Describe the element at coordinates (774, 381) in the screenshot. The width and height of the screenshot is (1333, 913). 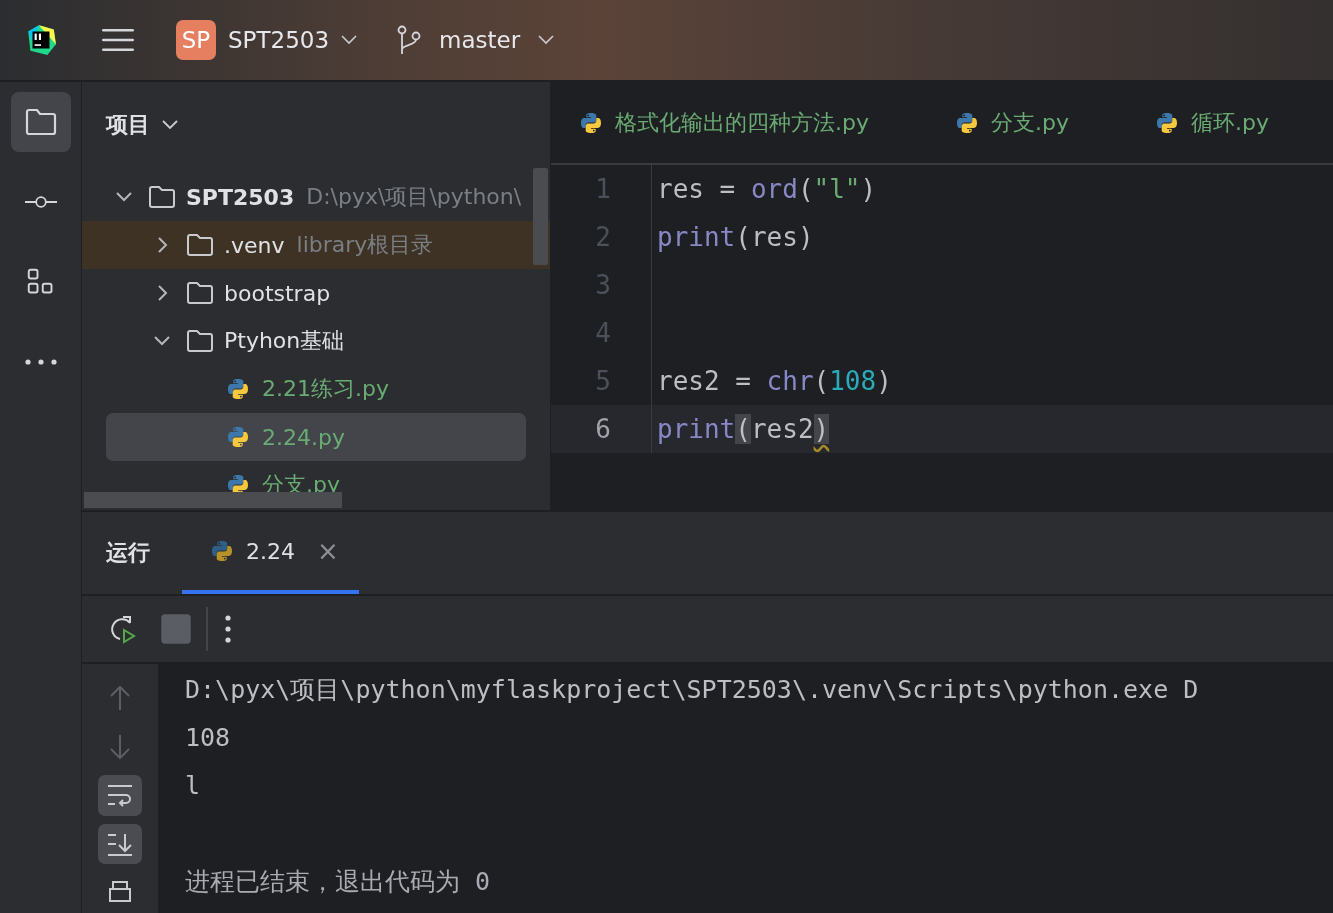
I see `code-line: res2 = chr(108)` at that location.